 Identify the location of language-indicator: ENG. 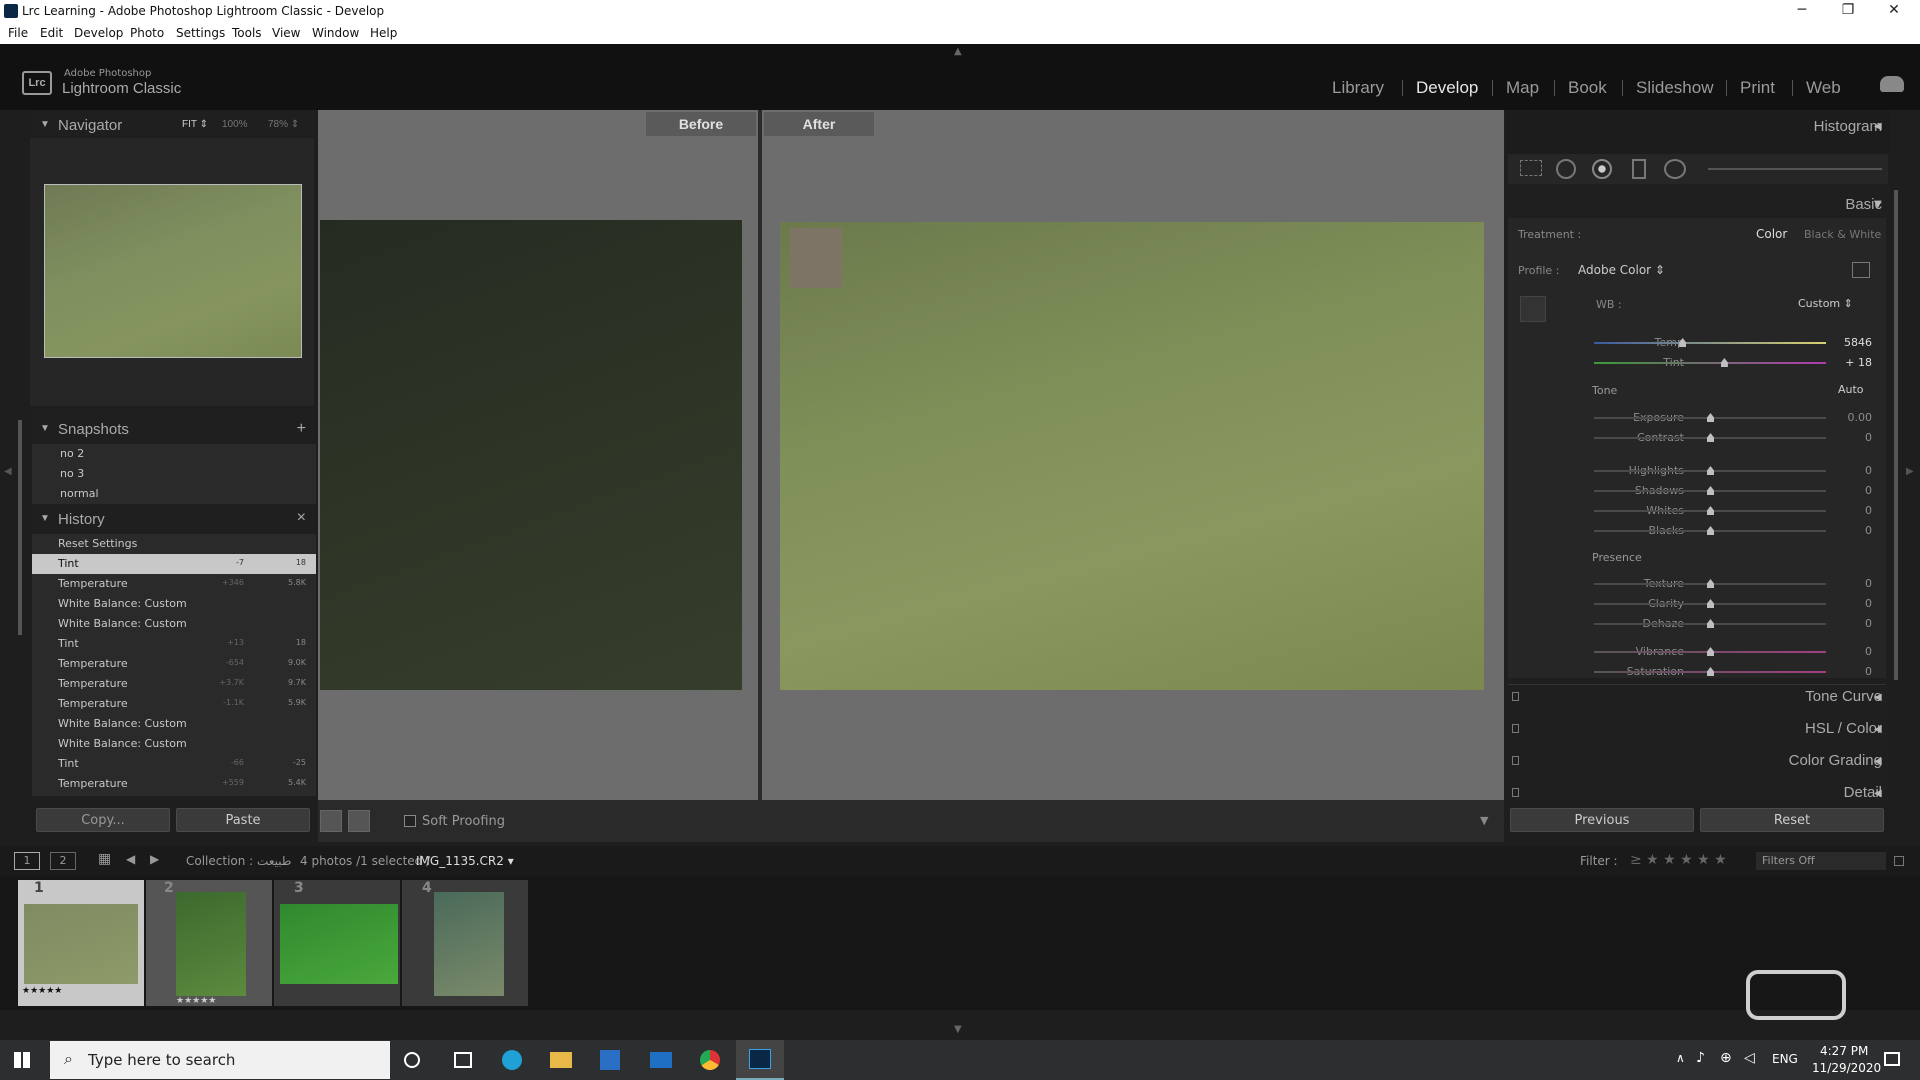
(1785, 1059).